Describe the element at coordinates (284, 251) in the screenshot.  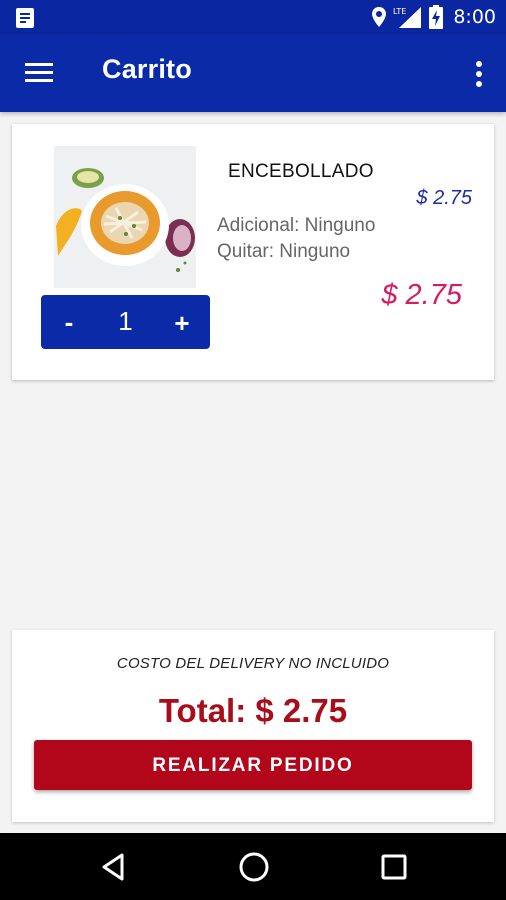
I see `removals-text: Quitar: Ninguno` at that location.